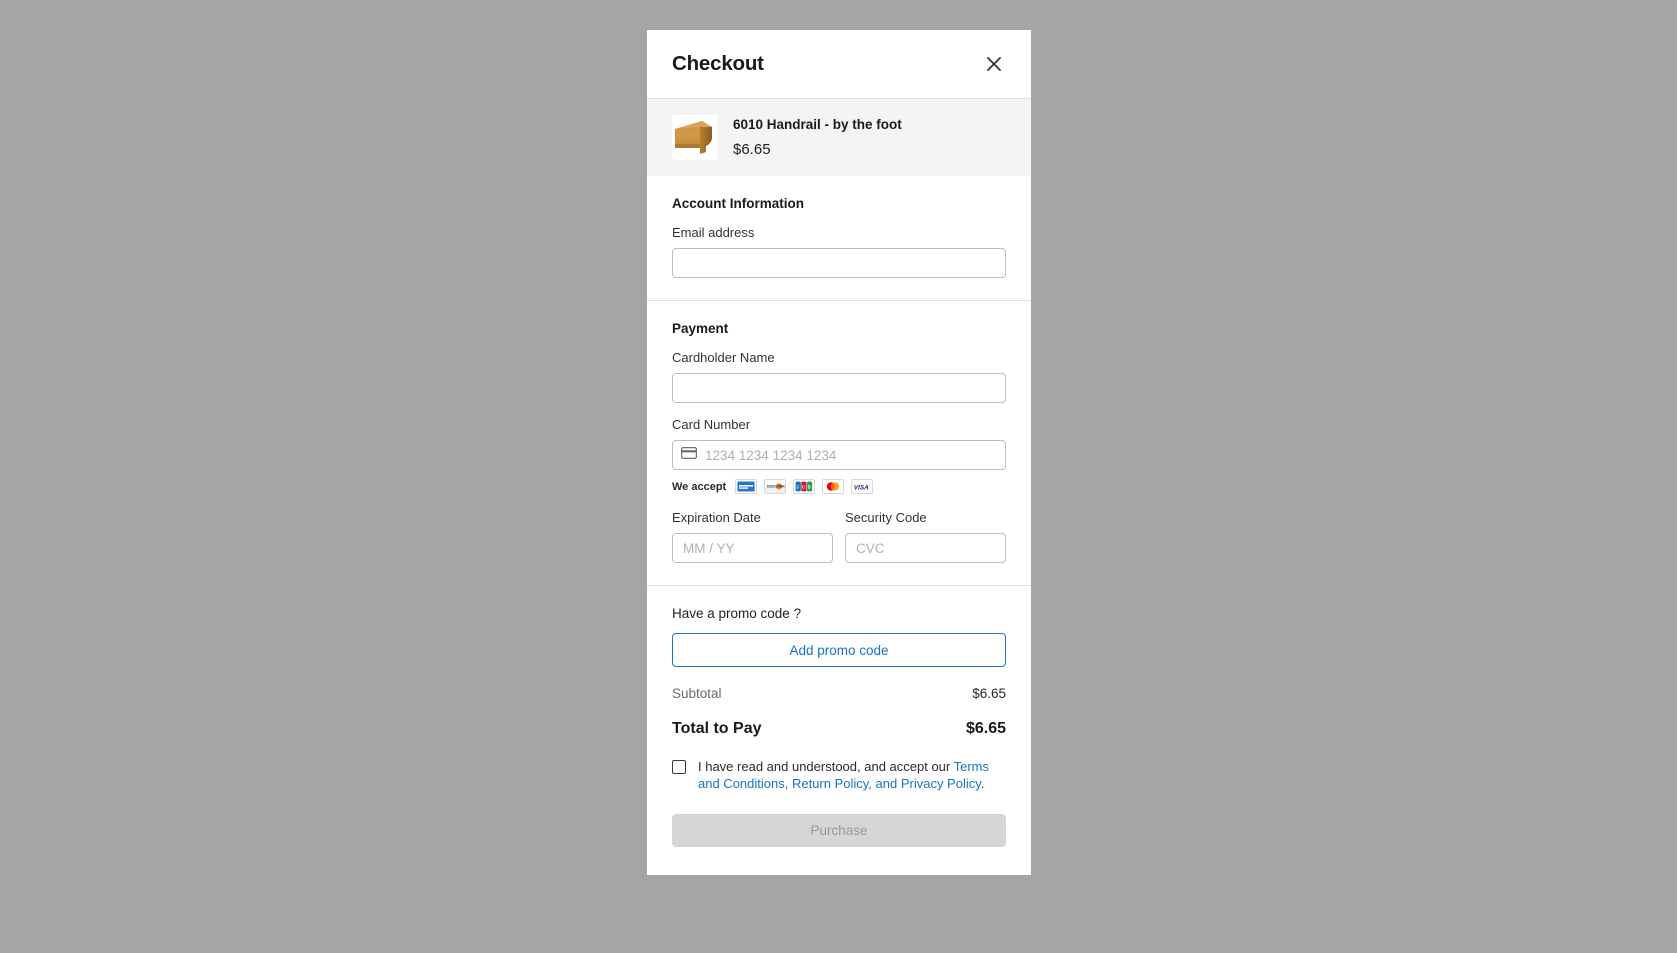 Image resolution: width=1677 pixels, height=953 pixels. I want to click on card-number-label: Card Number, so click(711, 424).